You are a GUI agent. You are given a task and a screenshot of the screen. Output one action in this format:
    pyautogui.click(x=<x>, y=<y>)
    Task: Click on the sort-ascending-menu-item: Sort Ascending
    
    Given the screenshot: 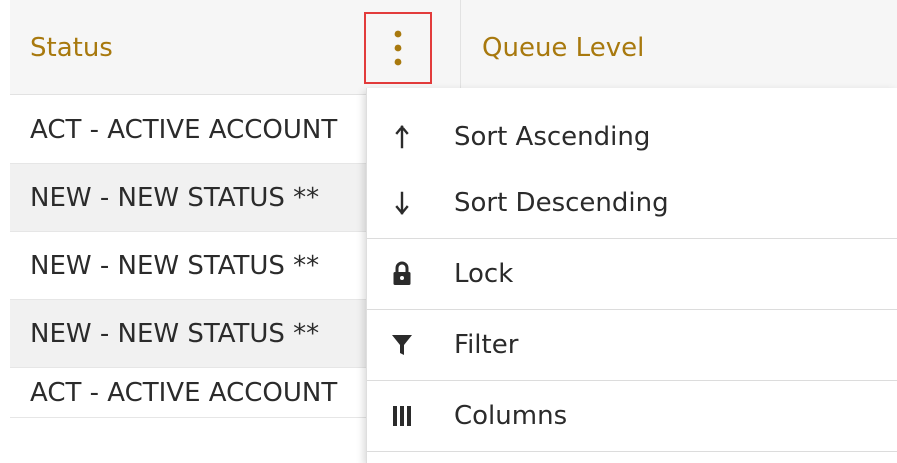 What is the action you would take?
    pyautogui.click(x=632, y=137)
    